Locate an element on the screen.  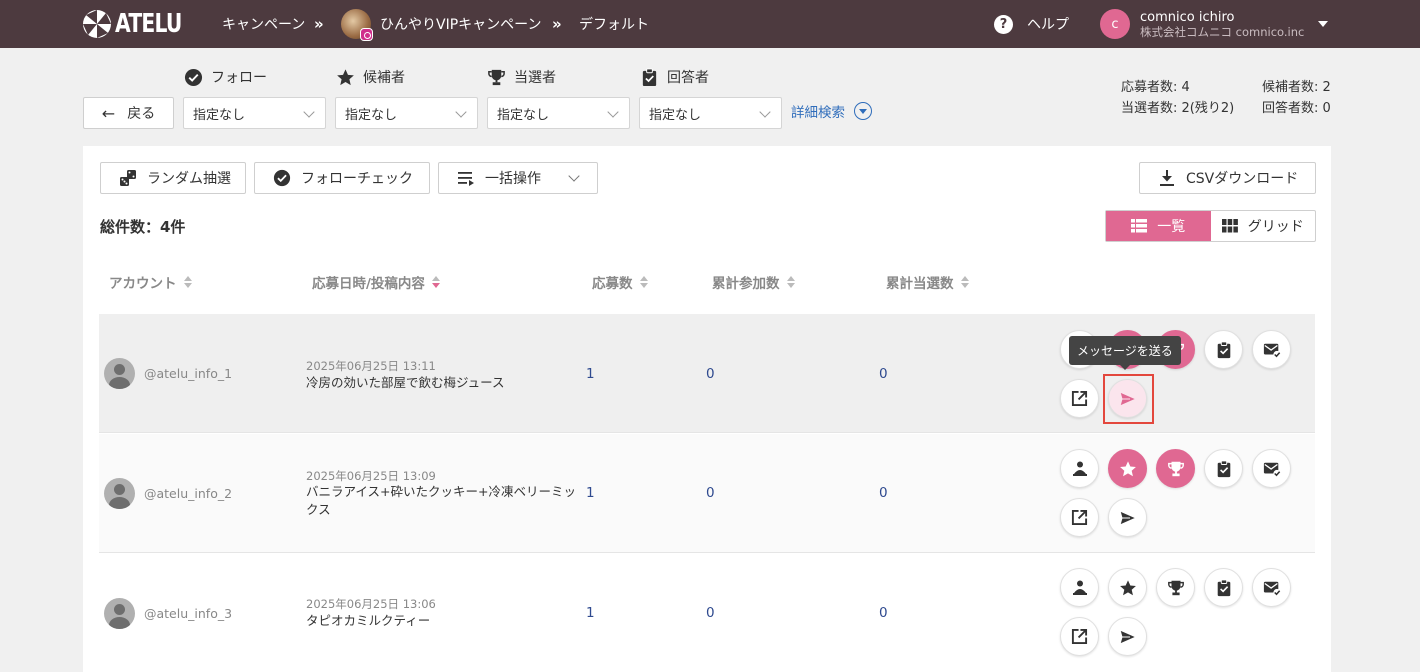
help-icon: ? is located at coordinates (1003, 24).